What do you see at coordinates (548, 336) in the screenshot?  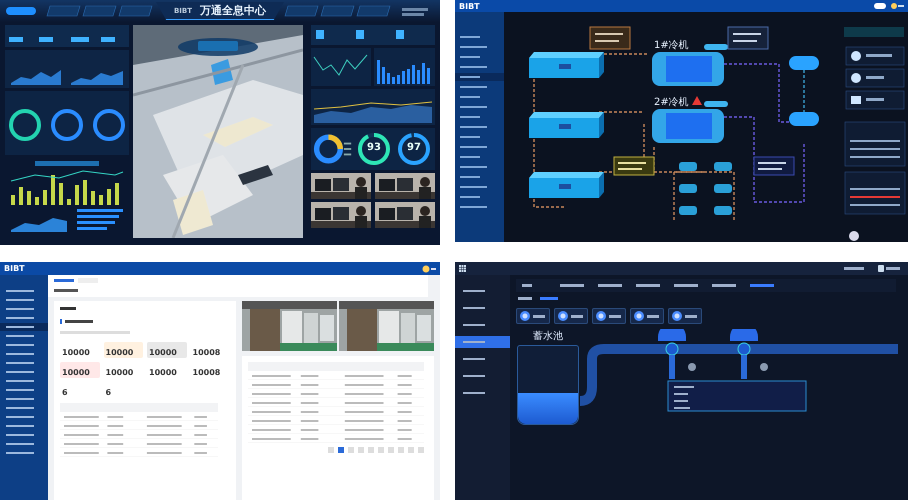 I see `tank-label: 蓄水池` at bounding box center [548, 336].